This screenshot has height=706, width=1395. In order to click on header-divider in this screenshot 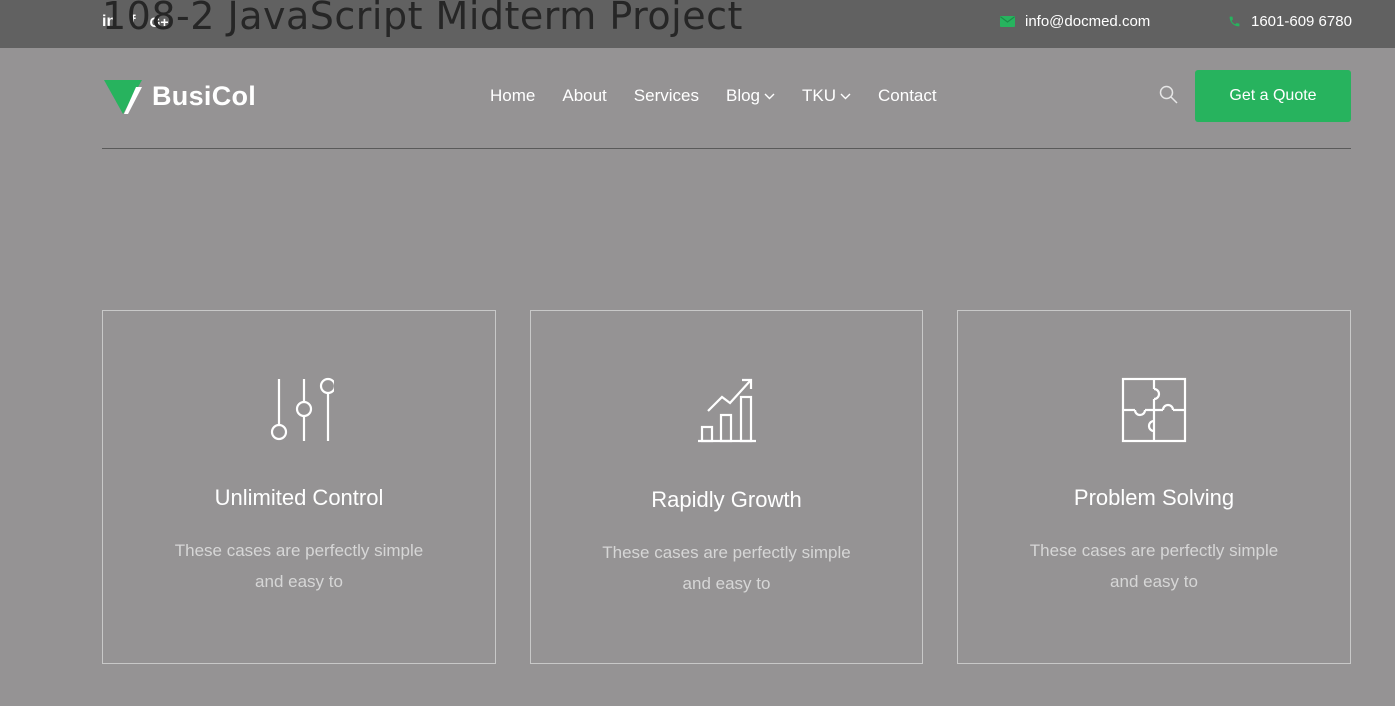, I will do `click(726, 148)`.